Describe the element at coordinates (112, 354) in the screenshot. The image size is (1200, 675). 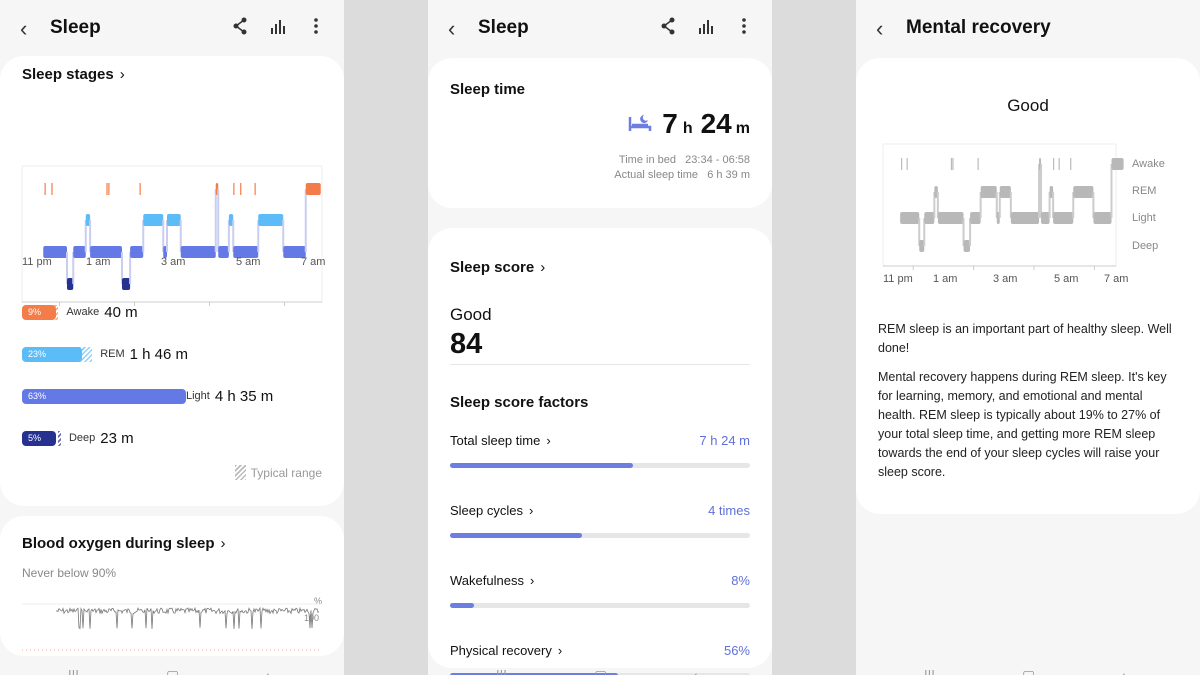
I see `stage-name: REM` at that location.